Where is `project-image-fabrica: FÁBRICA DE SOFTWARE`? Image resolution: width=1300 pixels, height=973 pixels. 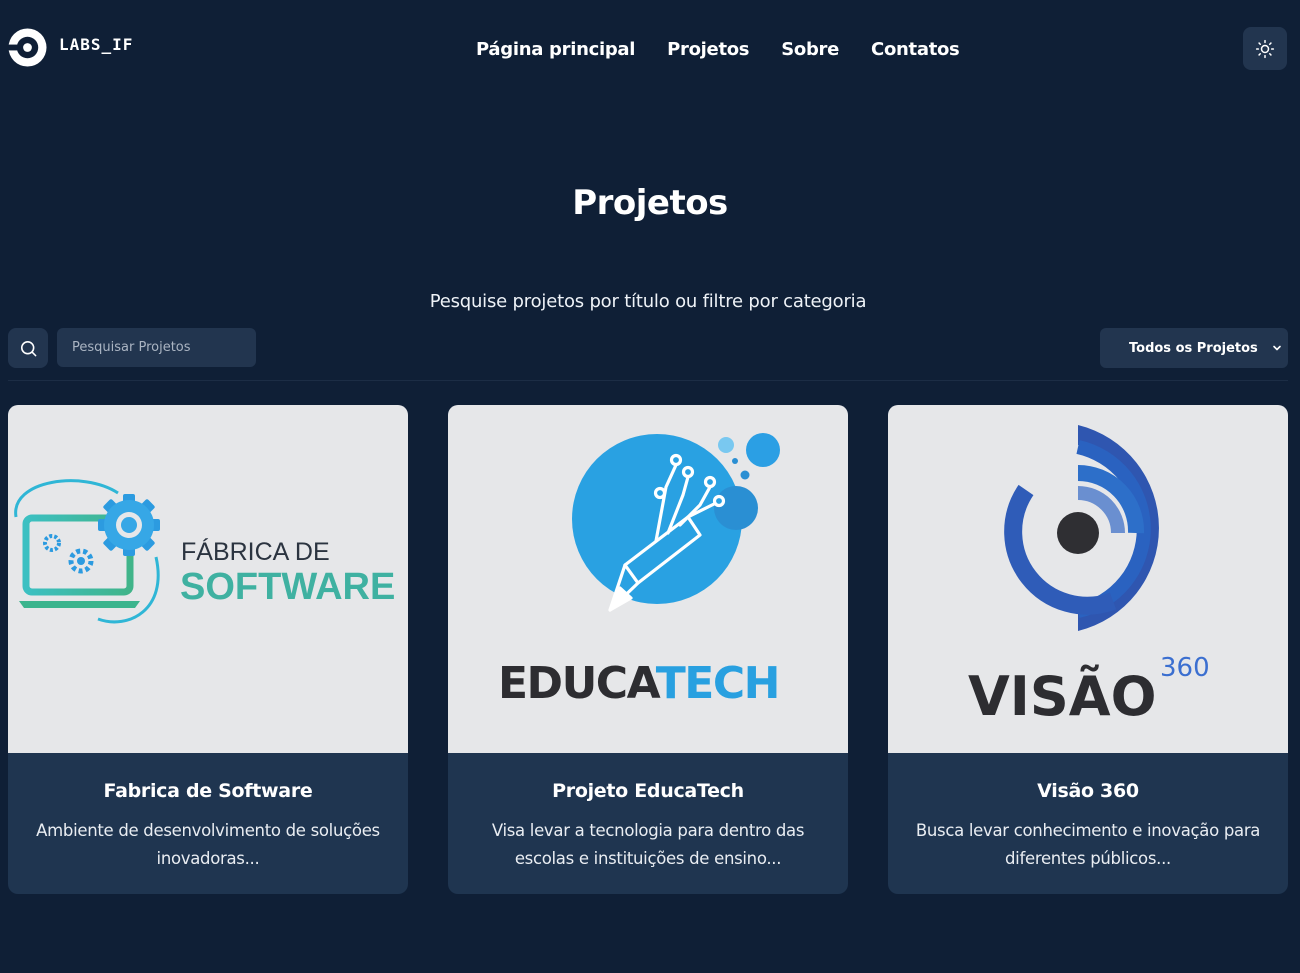
project-image-fabrica: FÁBRICA DE SOFTWARE is located at coordinates (208, 579).